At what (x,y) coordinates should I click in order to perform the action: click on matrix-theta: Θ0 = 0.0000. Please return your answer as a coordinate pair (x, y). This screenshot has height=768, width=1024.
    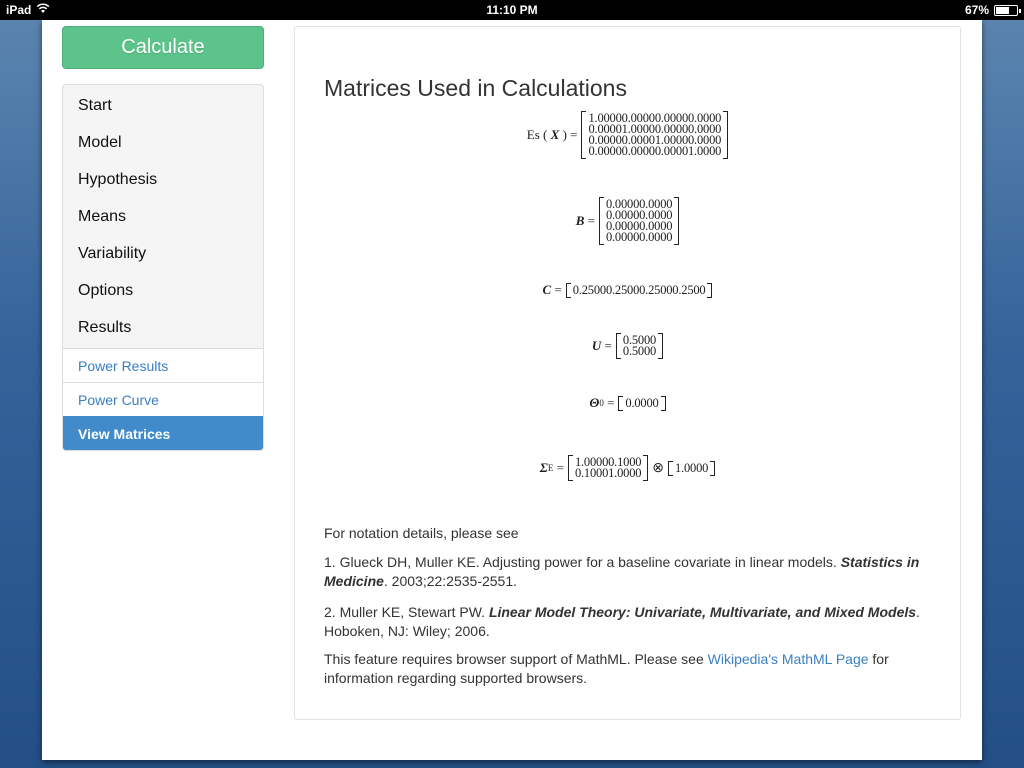
    Looking at the image, I should click on (627, 403).